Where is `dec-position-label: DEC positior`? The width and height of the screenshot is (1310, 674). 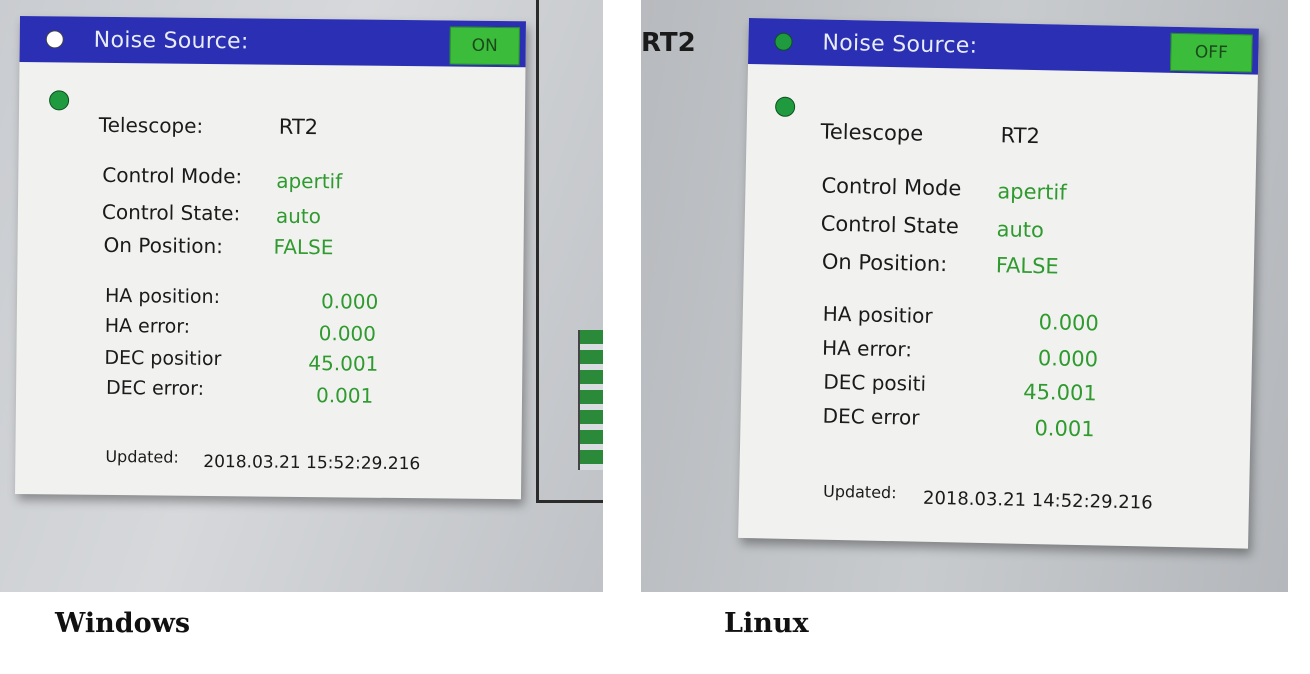 dec-position-label: DEC positior is located at coordinates (163, 358).